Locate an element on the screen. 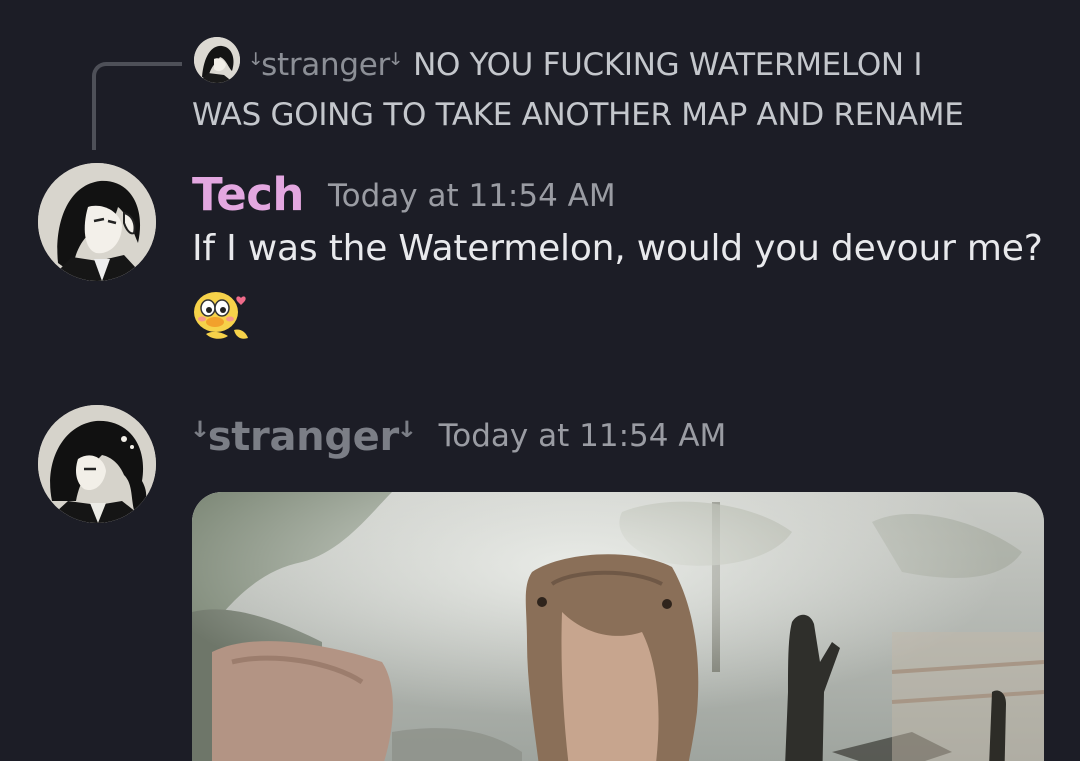 The width and height of the screenshot is (1080, 761). avatar-tech is located at coordinates (97, 222).